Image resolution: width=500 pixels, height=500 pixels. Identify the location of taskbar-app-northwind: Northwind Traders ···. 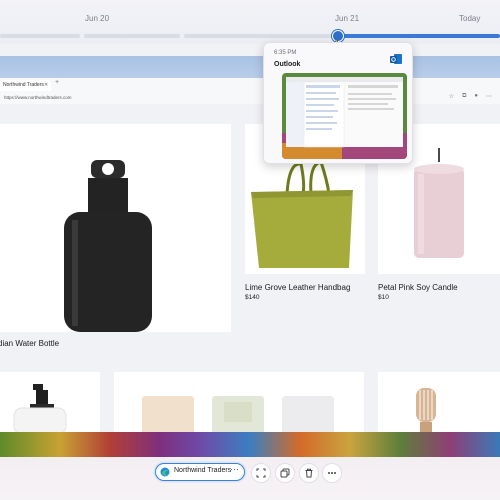
(200, 472).